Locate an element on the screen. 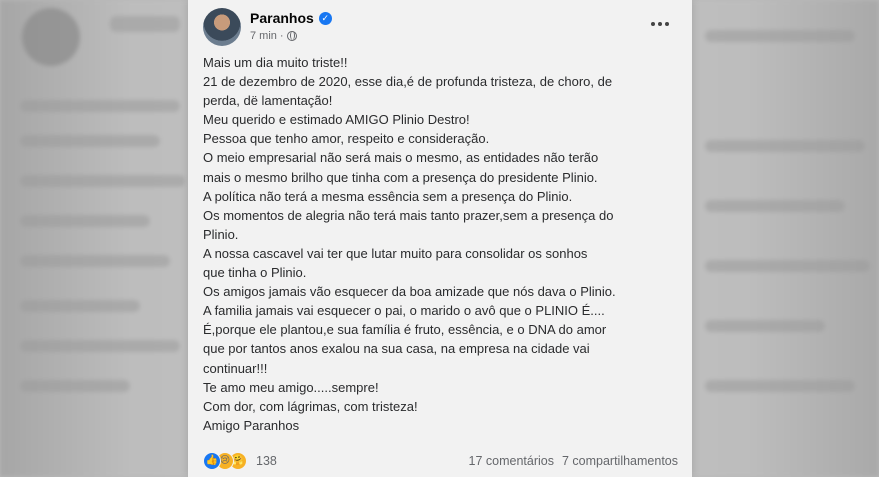 The height and width of the screenshot is (477, 879). comments-count-link: 17 comentários is located at coordinates (511, 461).